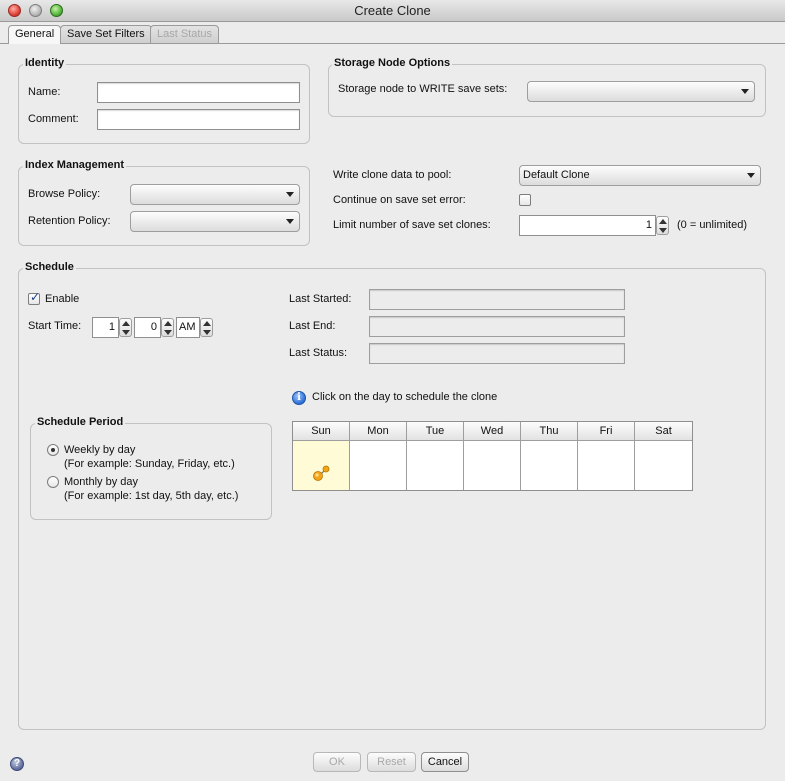 The width and height of the screenshot is (785, 781). Describe the element at coordinates (606, 431) in the screenshot. I see `day-header-fri: Fri` at that location.